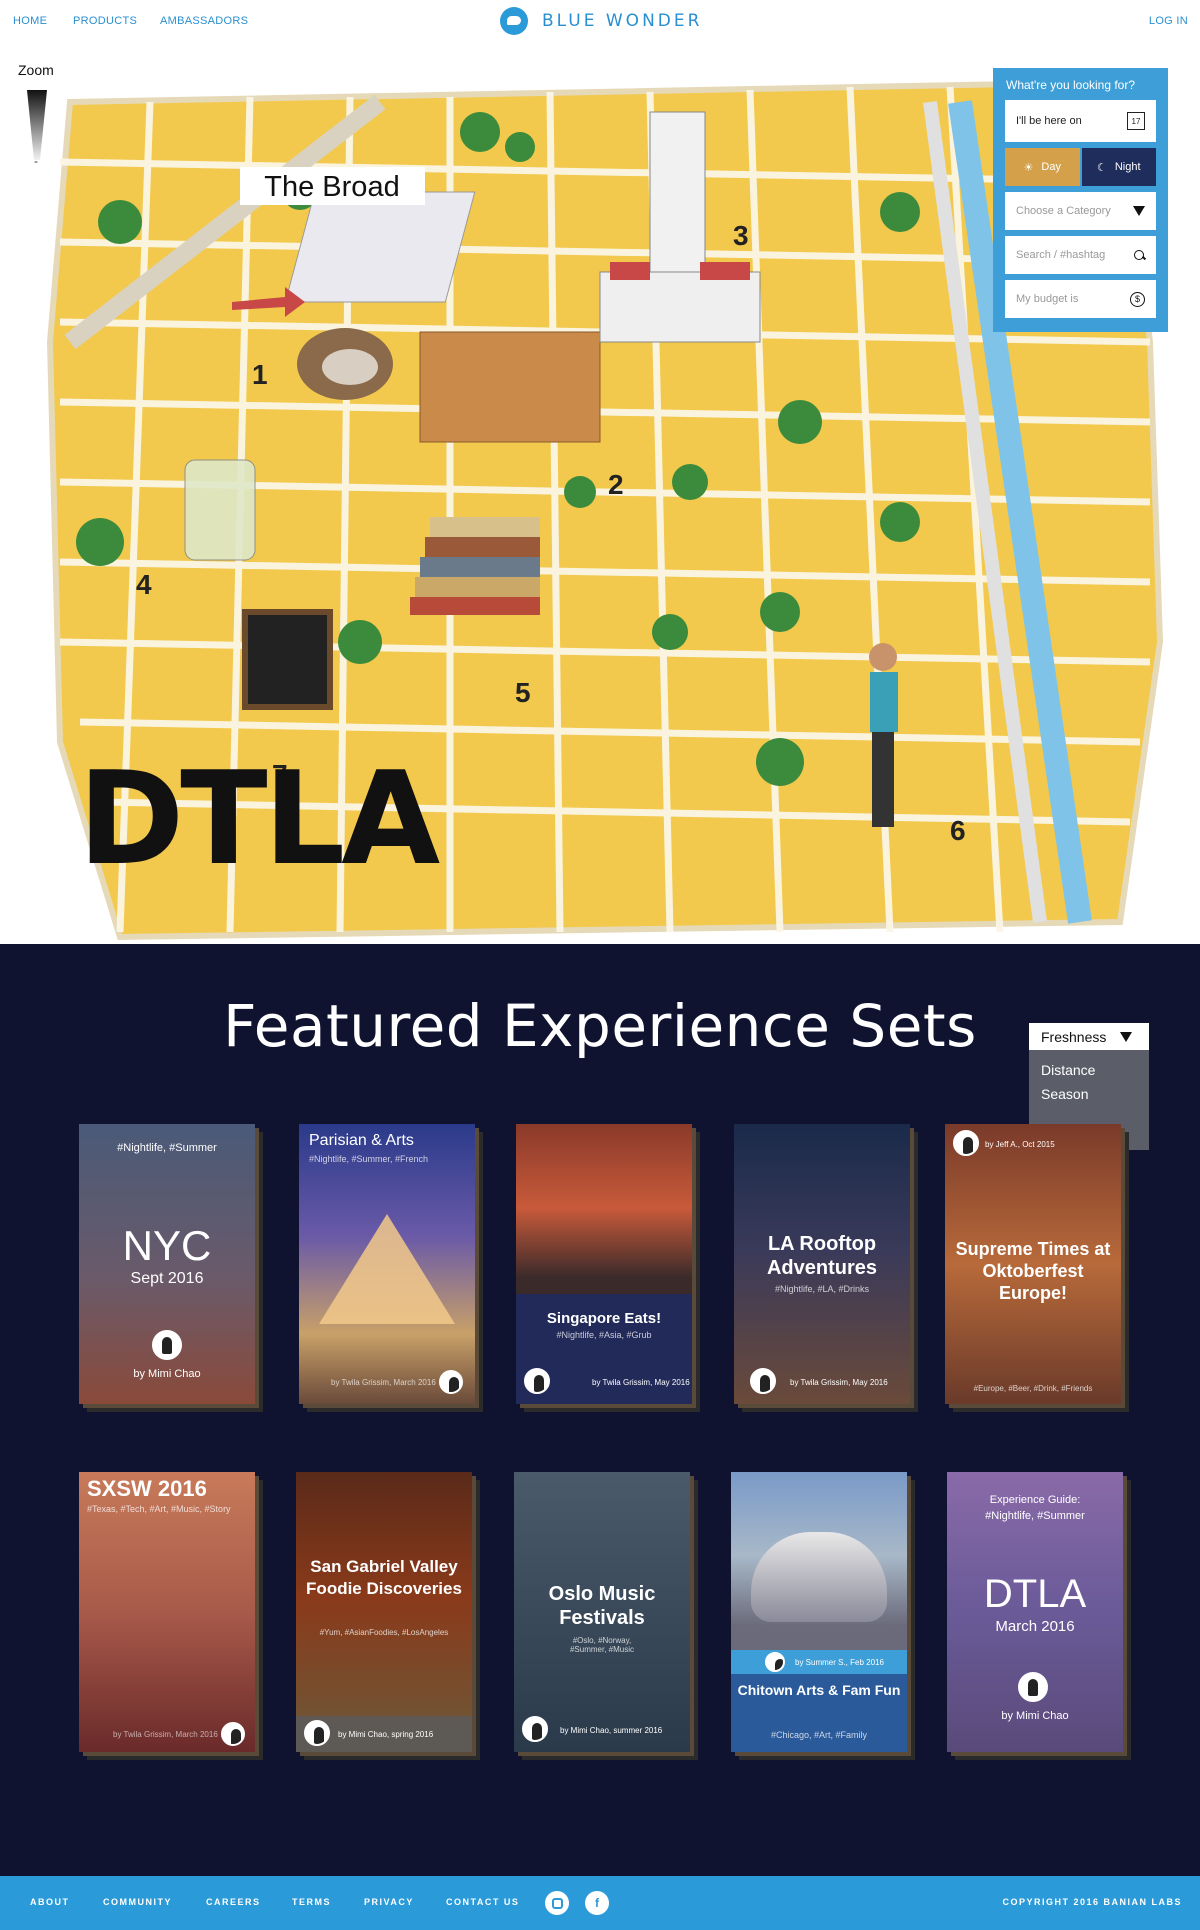 This screenshot has height=1930, width=1200. Describe the element at coordinates (387, 1269) in the screenshot. I see `pyramid-image` at that location.